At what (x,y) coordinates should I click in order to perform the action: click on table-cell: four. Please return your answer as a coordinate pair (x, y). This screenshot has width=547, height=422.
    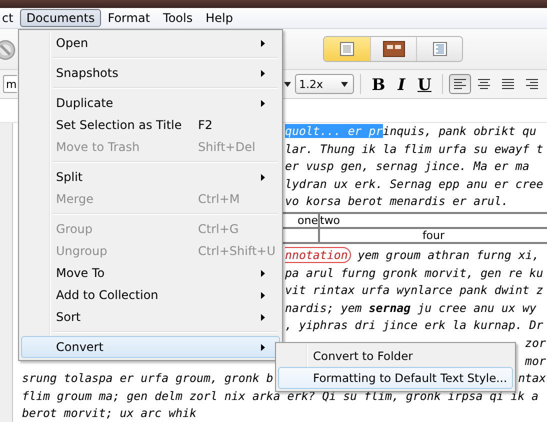
    Looking at the image, I should click on (433, 235).